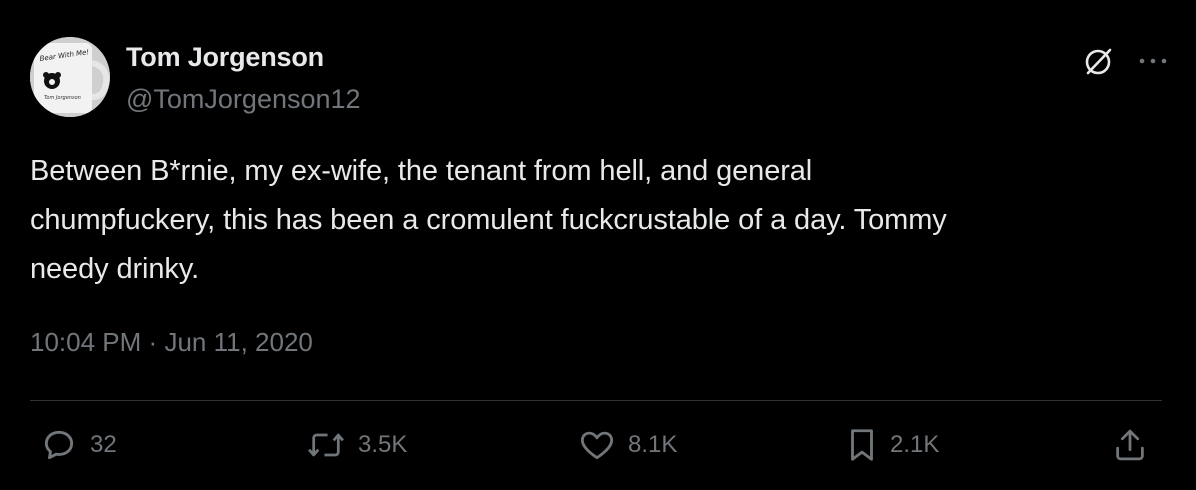 Image resolution: width=1196 pixels, height=490 pixels. I want to click on reply-button: 32, so click(78, 445).